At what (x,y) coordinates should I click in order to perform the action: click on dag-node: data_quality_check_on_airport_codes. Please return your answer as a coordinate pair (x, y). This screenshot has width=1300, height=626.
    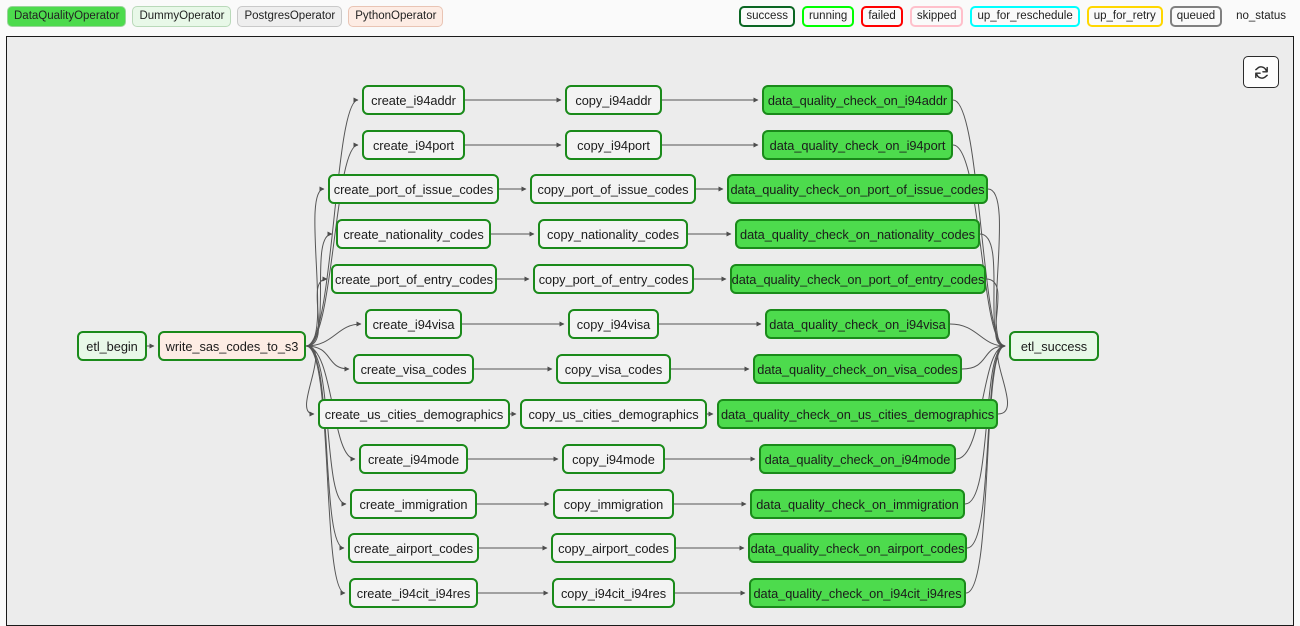
    Looking at the image, I should click on (857, 548).